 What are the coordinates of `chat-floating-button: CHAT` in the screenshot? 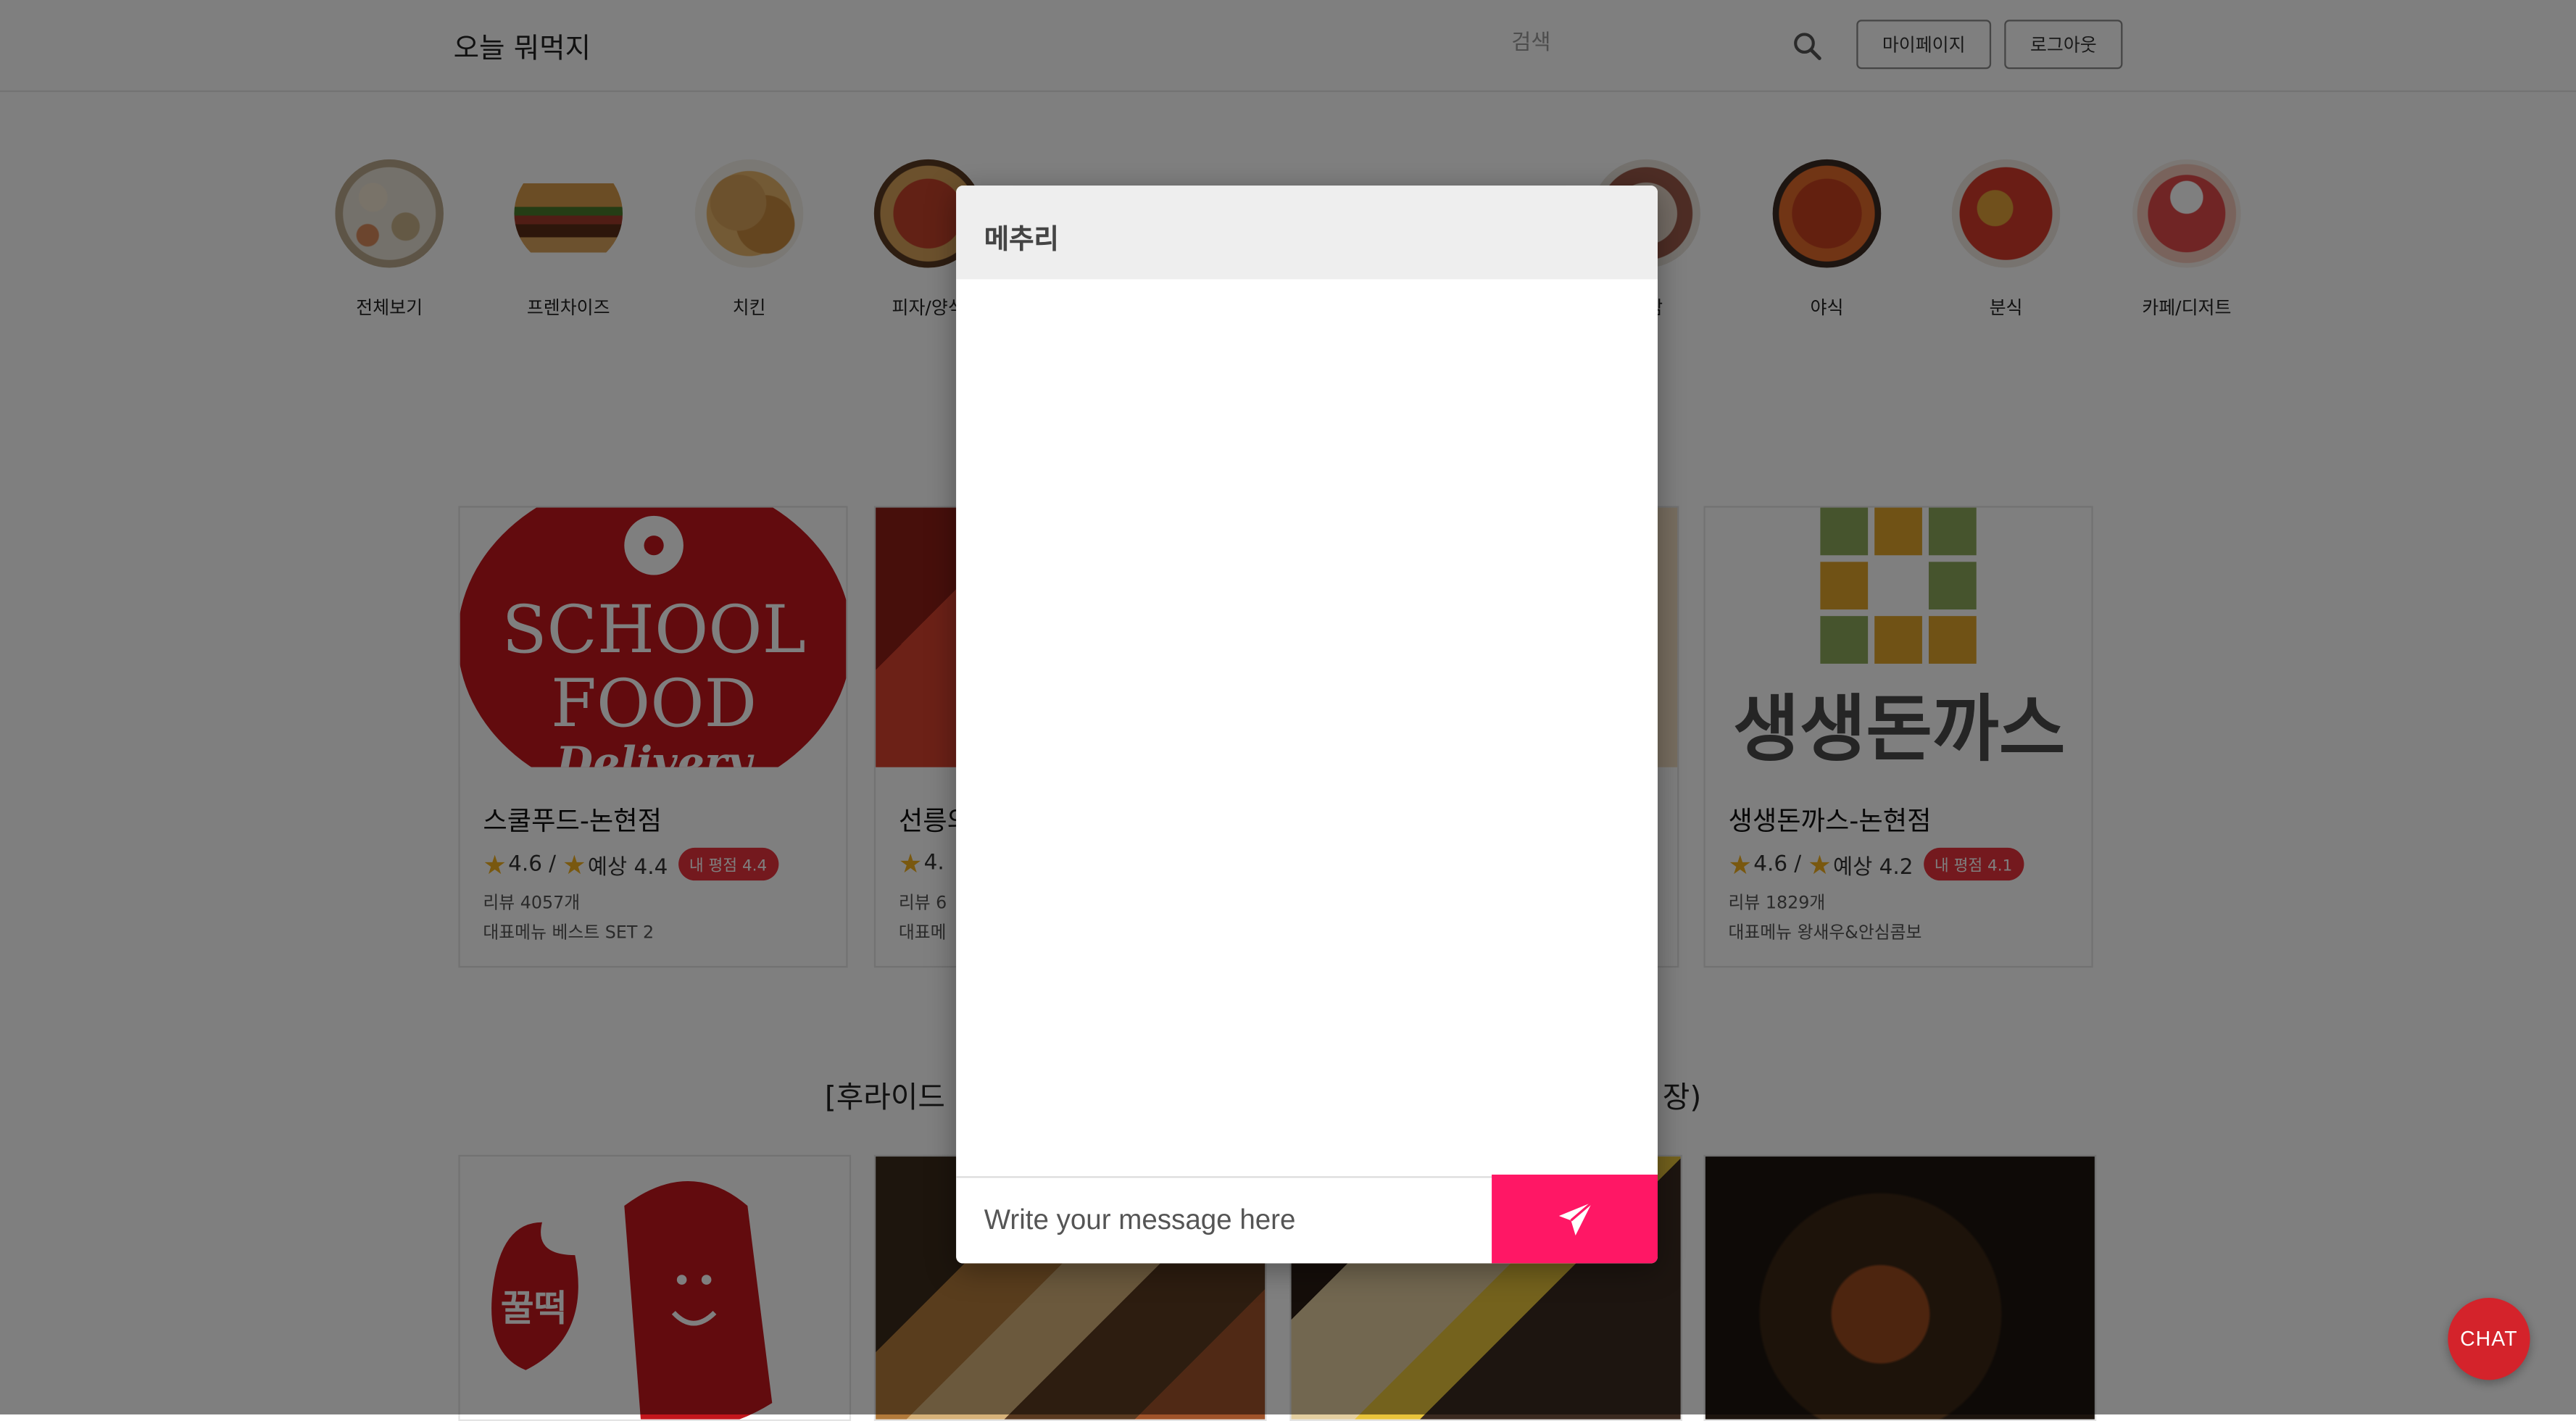 It's located at (2489, 1339).